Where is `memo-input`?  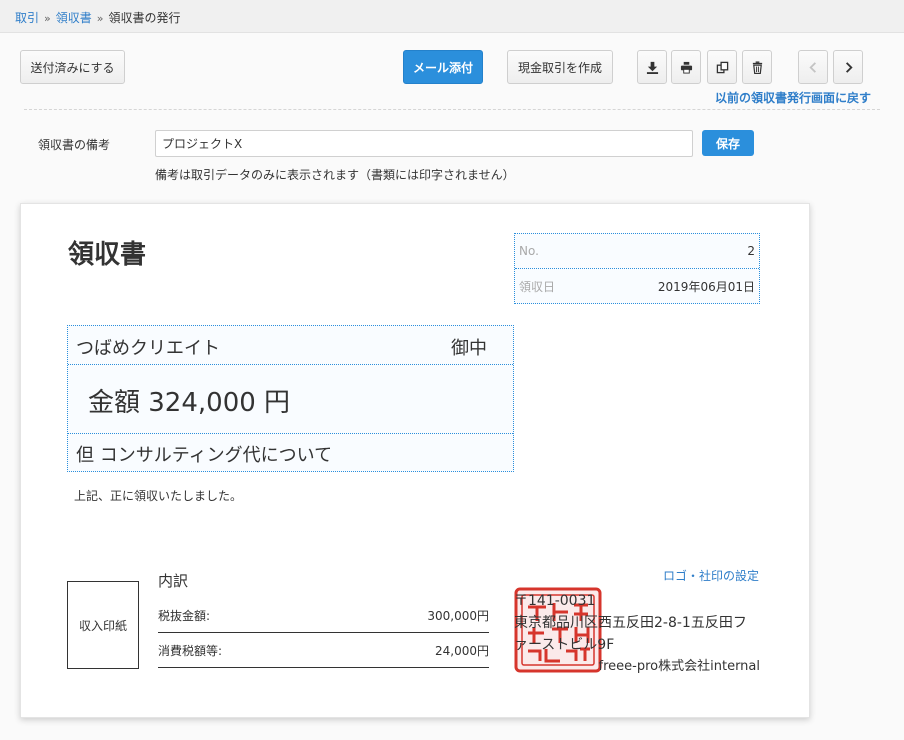 memo-input is located at coordinates (424, 143).